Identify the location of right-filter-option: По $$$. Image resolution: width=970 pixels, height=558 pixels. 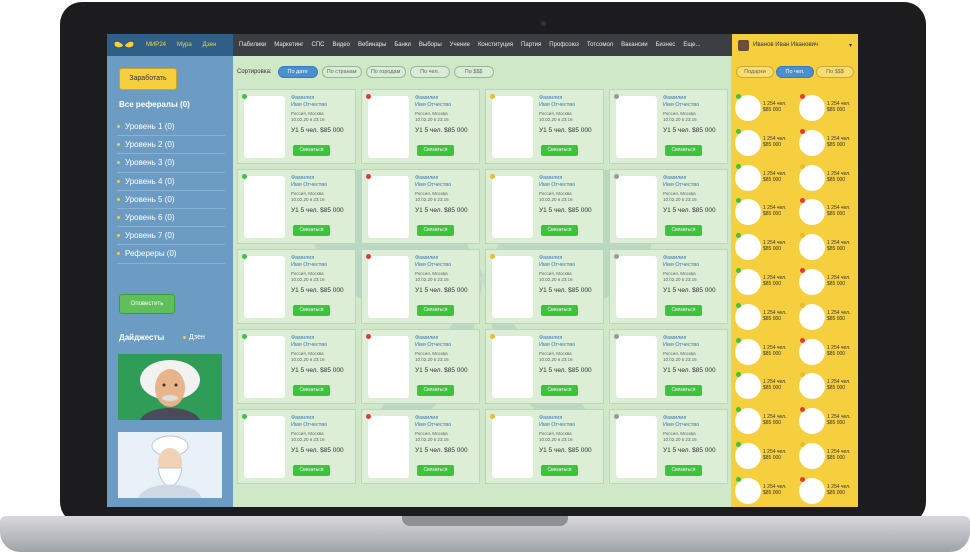
(835, 72).